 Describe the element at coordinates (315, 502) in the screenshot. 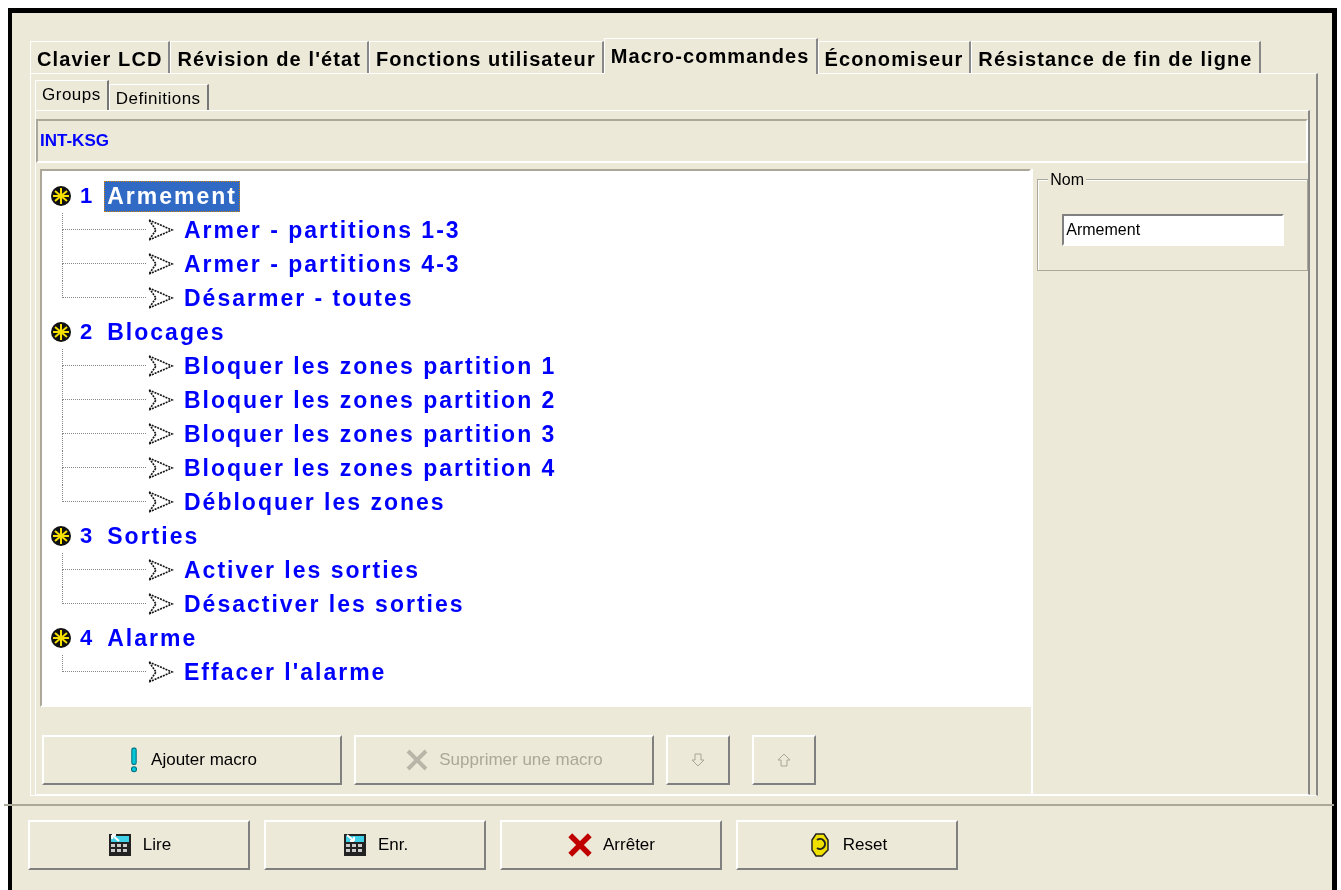

I see `tree-item: Débloquer les zones` at that location.